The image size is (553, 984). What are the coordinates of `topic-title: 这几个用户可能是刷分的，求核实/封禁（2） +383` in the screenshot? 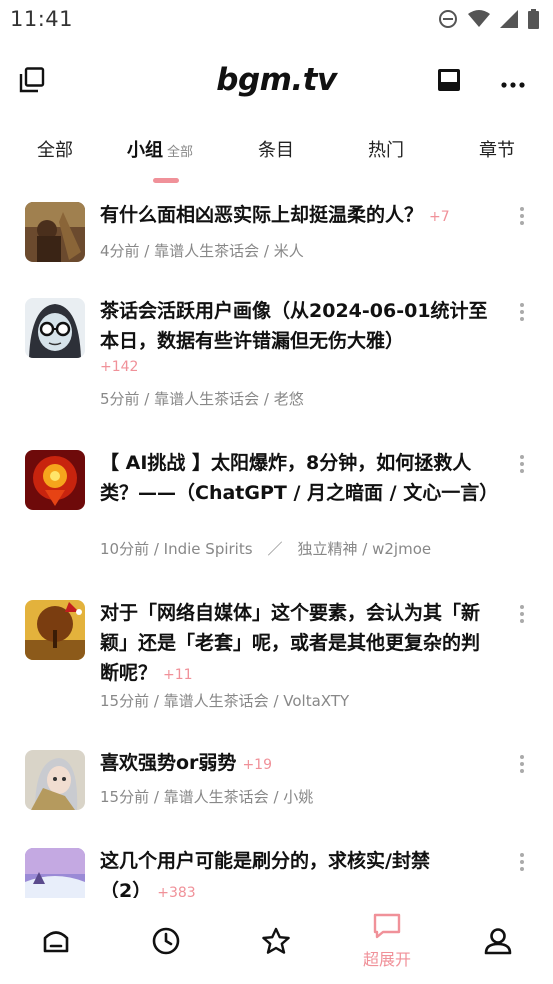 It's located at (298, 872).